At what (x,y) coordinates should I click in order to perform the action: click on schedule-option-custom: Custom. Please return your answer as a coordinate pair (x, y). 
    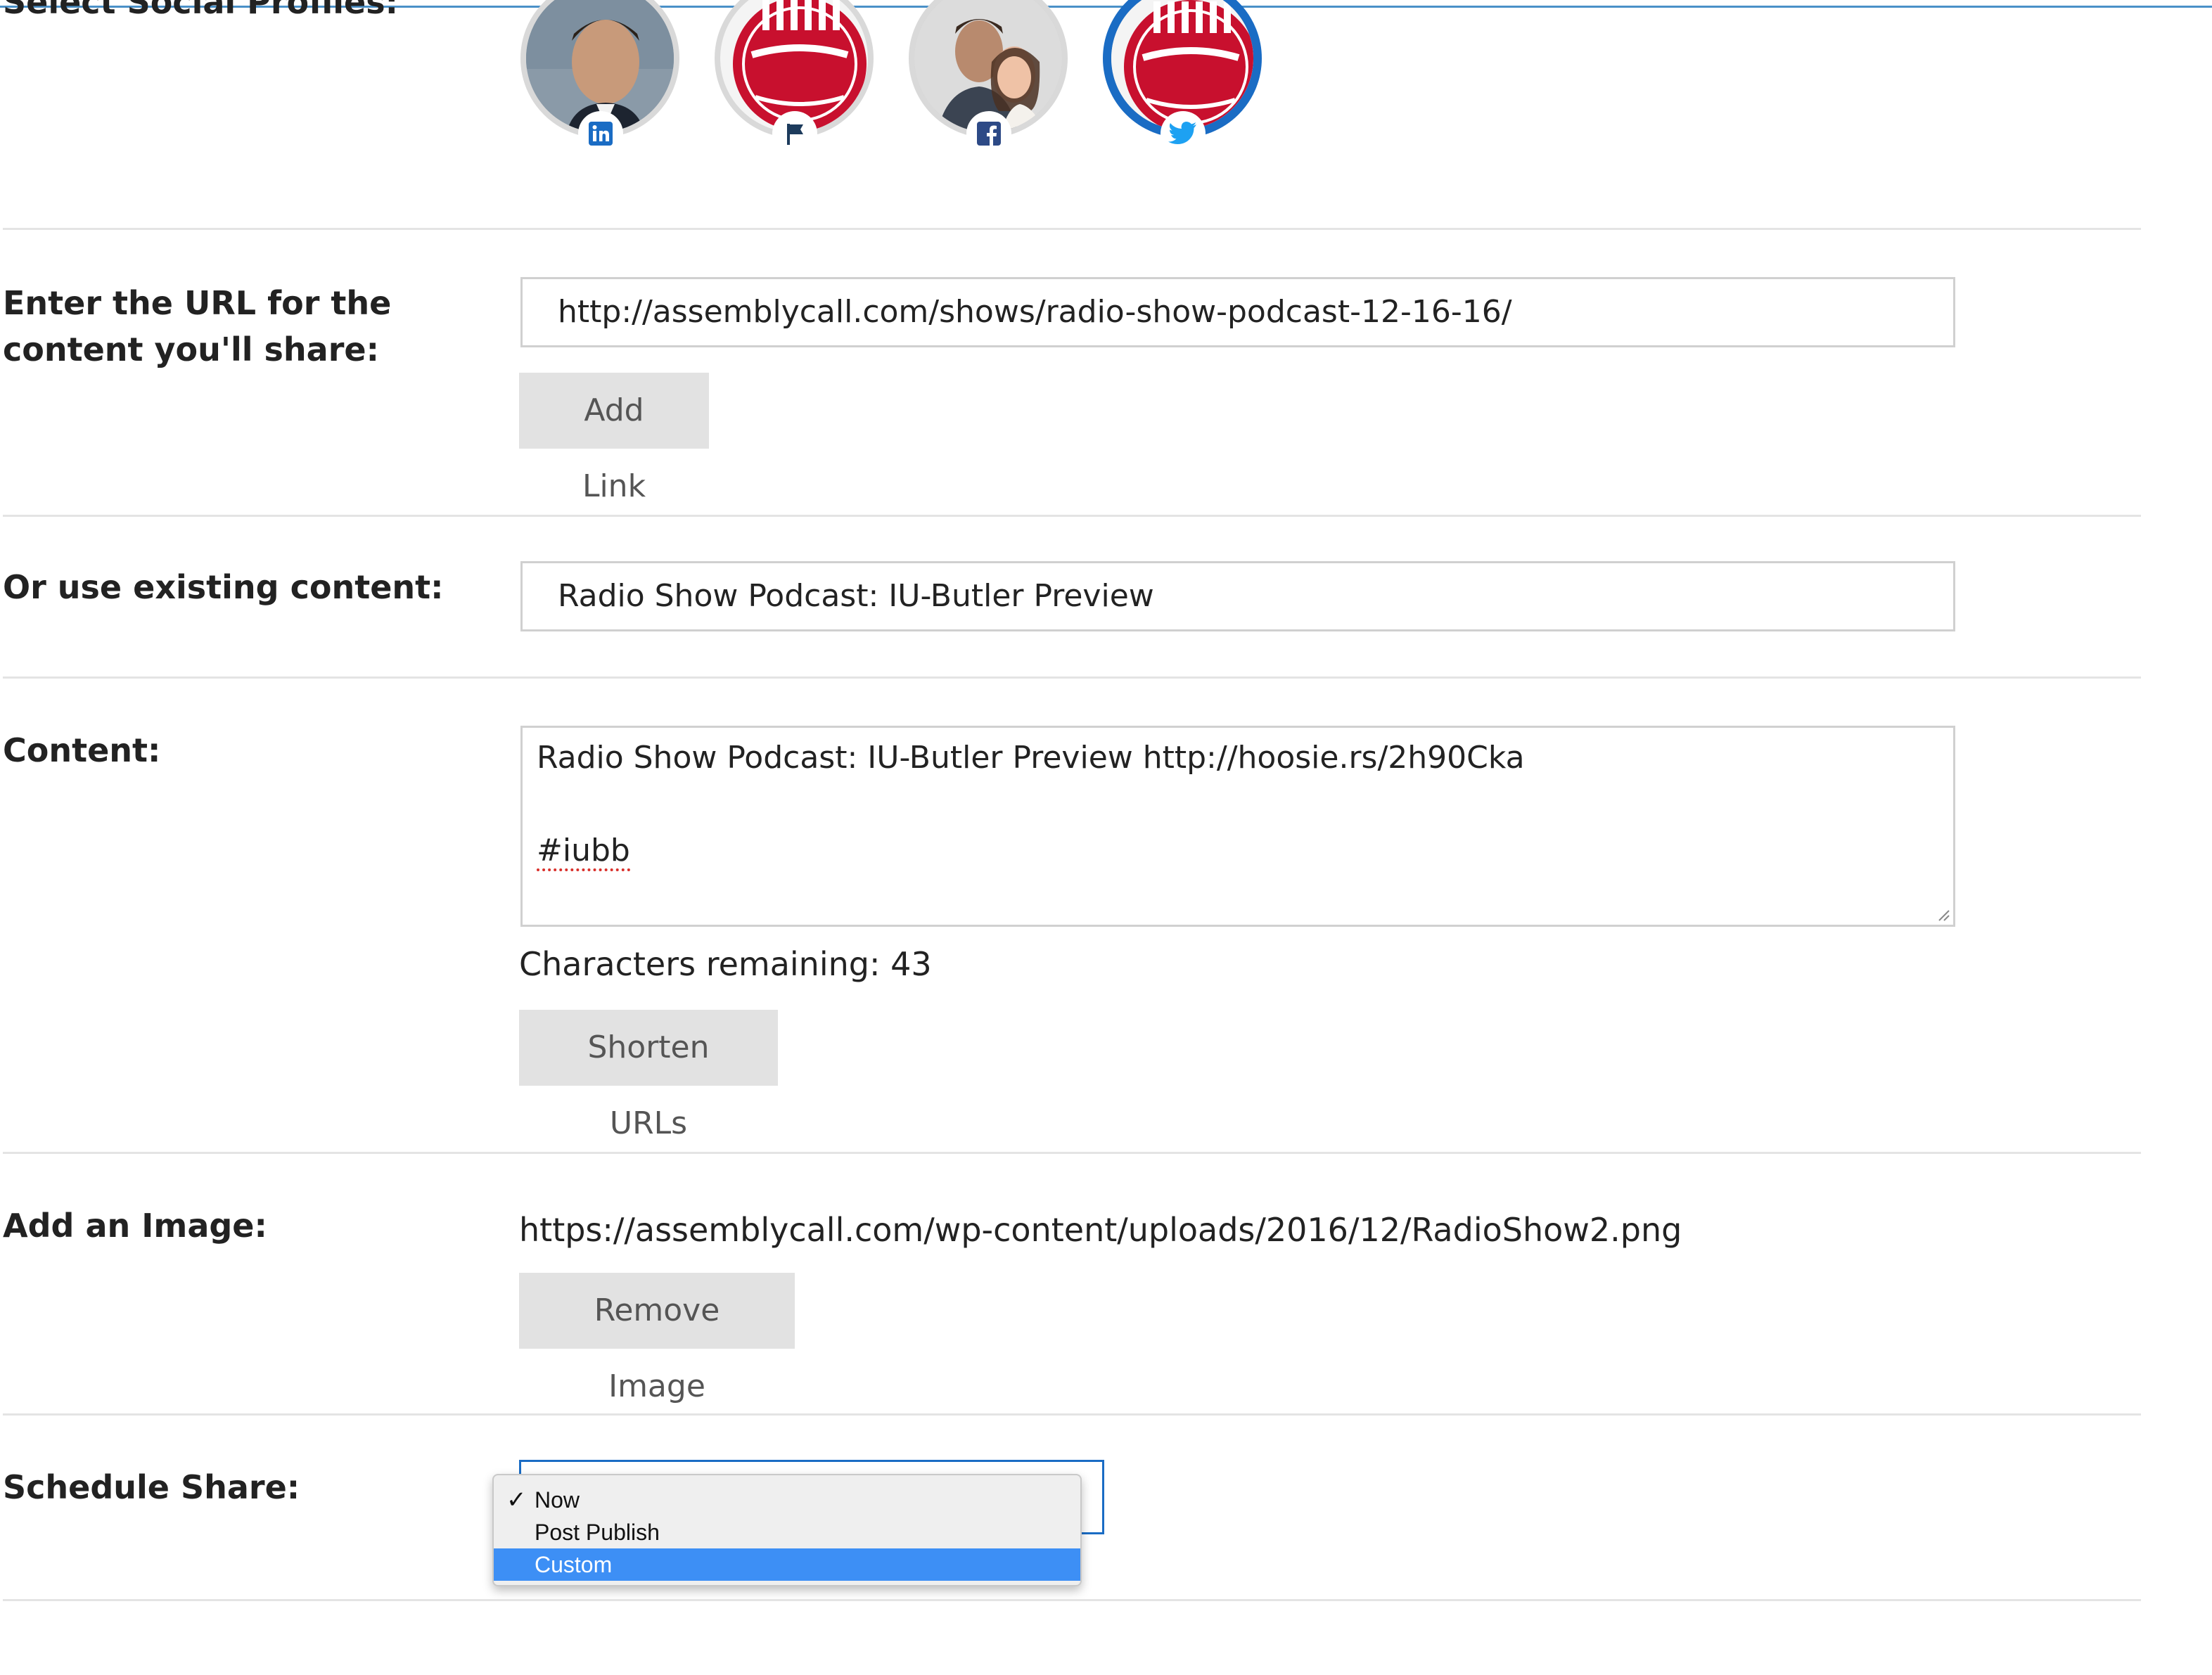
    Looking at the image, I should click on (787, 1564).